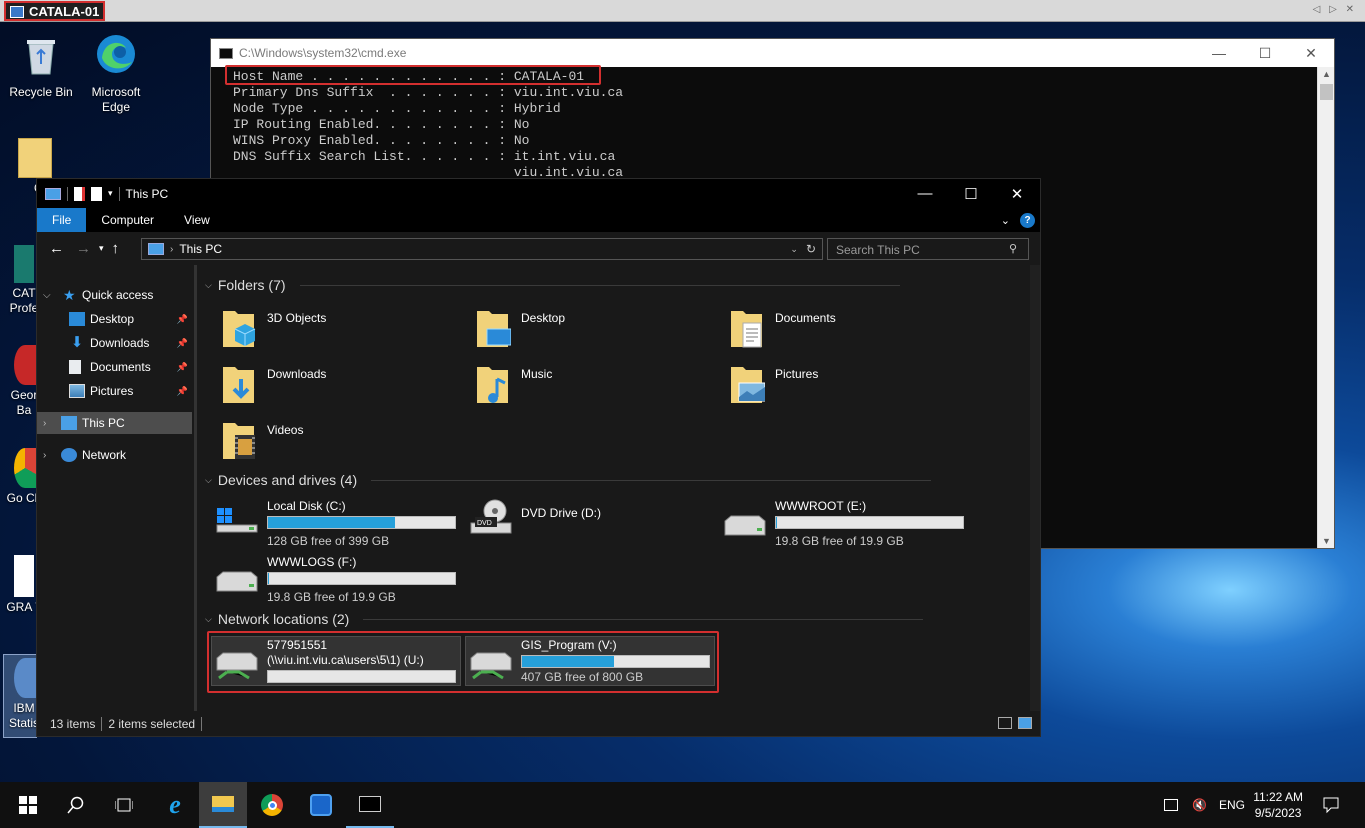 This screenshot has height=828, width=1365. What do you see at coordinates (1005, 220) in the screenshot?
I see `expand-ribbon-icon: ⌄` at bounding box center [1005, 220].